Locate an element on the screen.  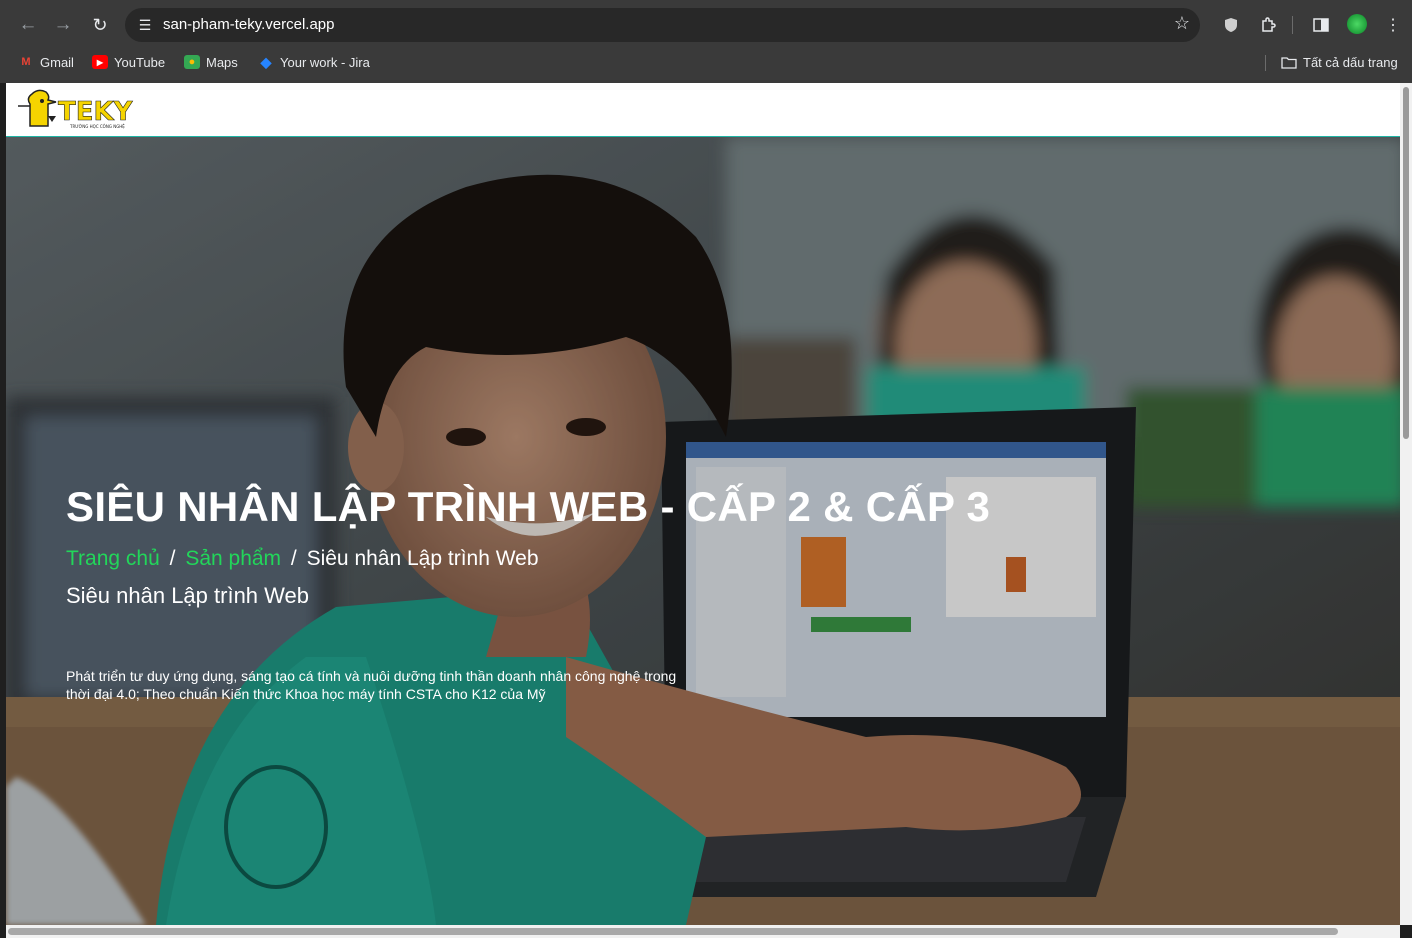
jira-icon: ◆ is located at coordinates (266, 61).